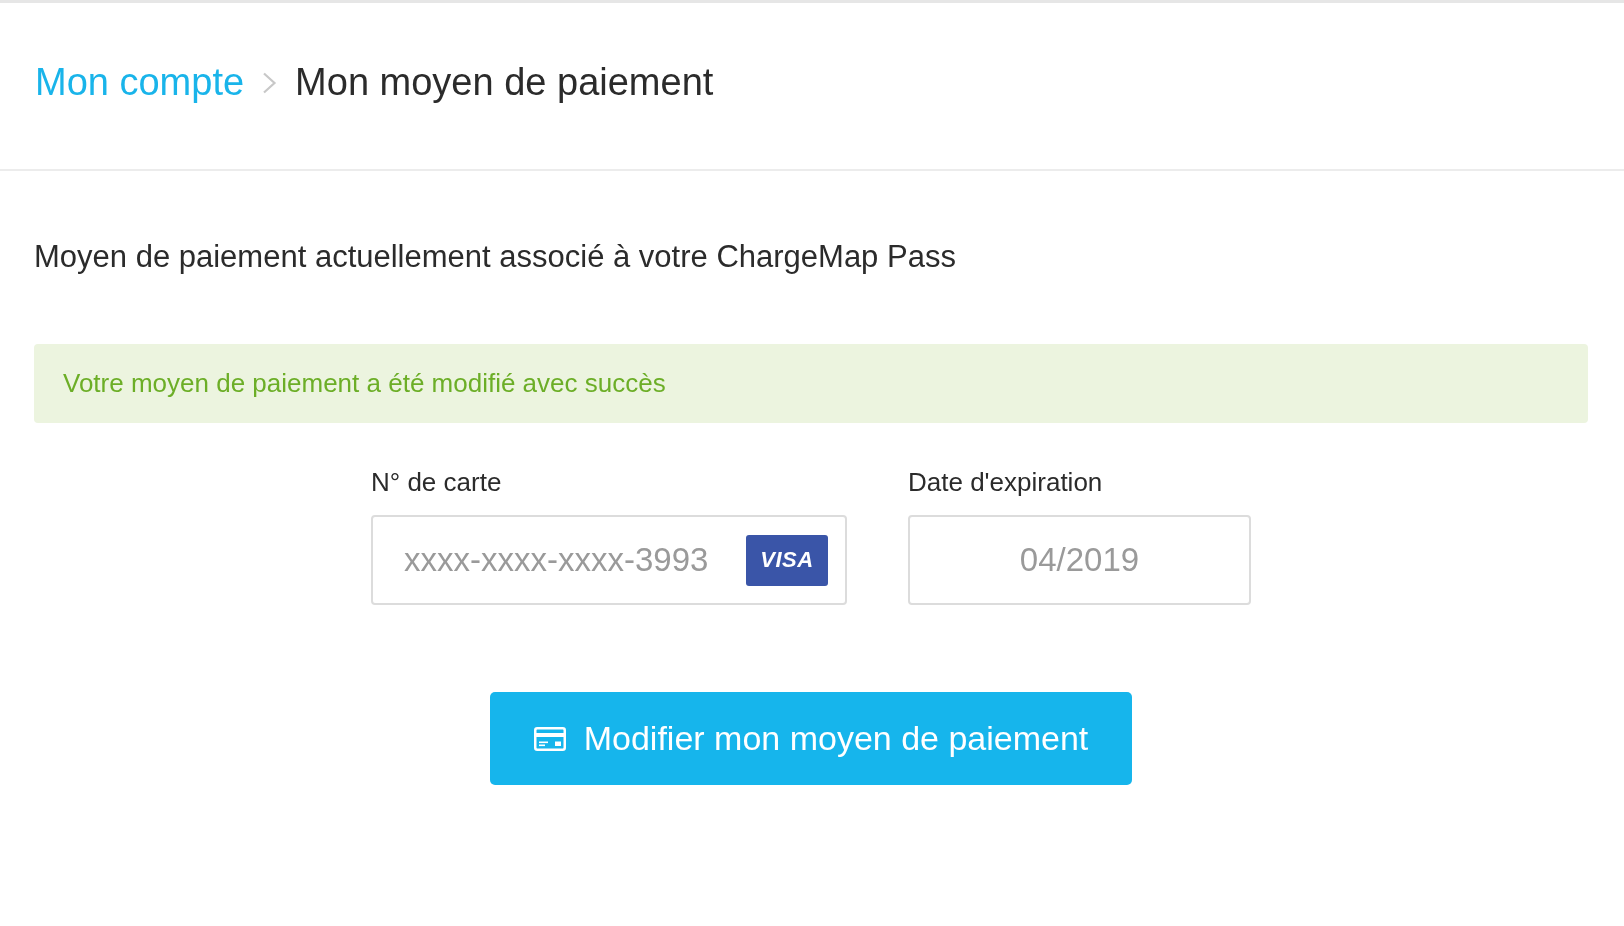 Image resolution: width=1624 pixels, height=926 pixels. What do you see at coordinates (364, 383) in the screenshot?
I see `alert-message: Votre moyen de paiement a été modifié avec succès` at bounding box center [364, 383].